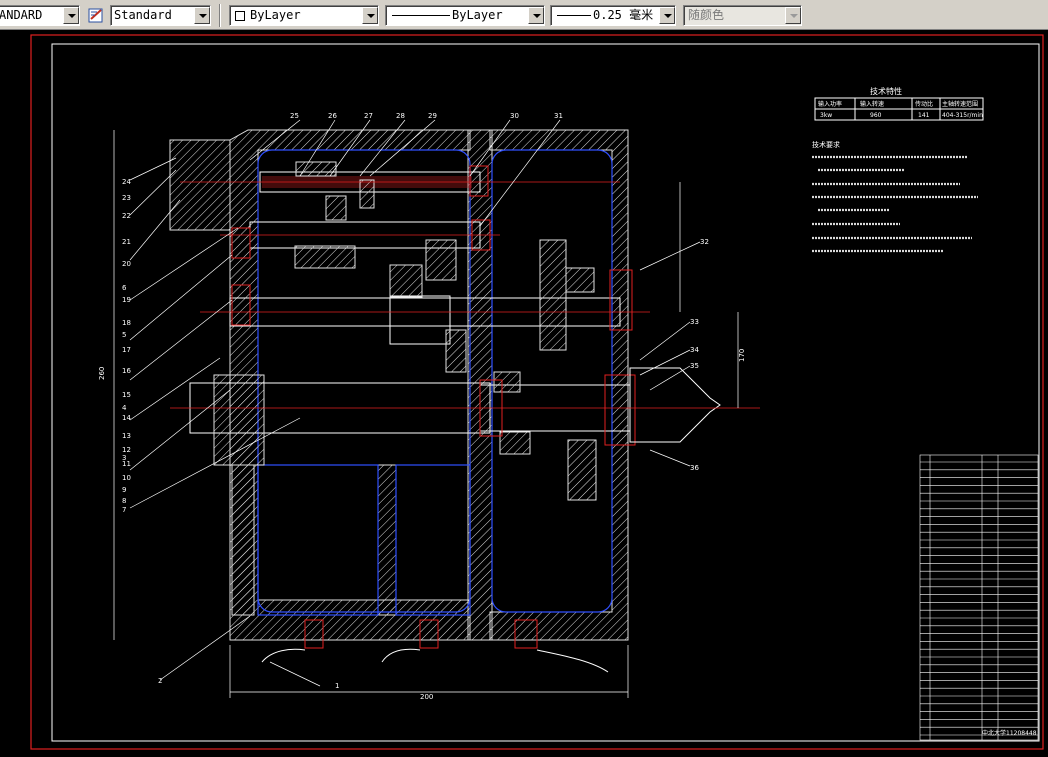  I want to click on part-number-label: 31, so click(558, 116).